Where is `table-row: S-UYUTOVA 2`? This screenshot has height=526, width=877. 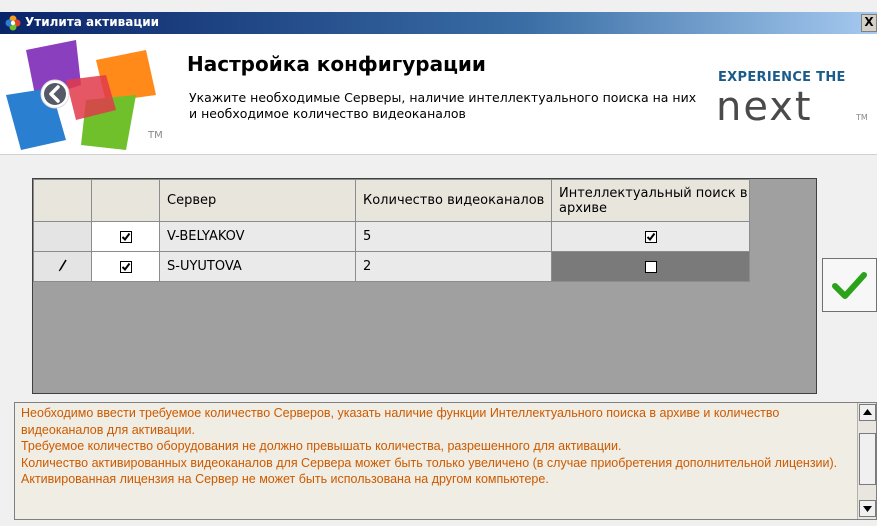
table-row: S-UYUTOVA 2 is located at coordinates (391, 266).